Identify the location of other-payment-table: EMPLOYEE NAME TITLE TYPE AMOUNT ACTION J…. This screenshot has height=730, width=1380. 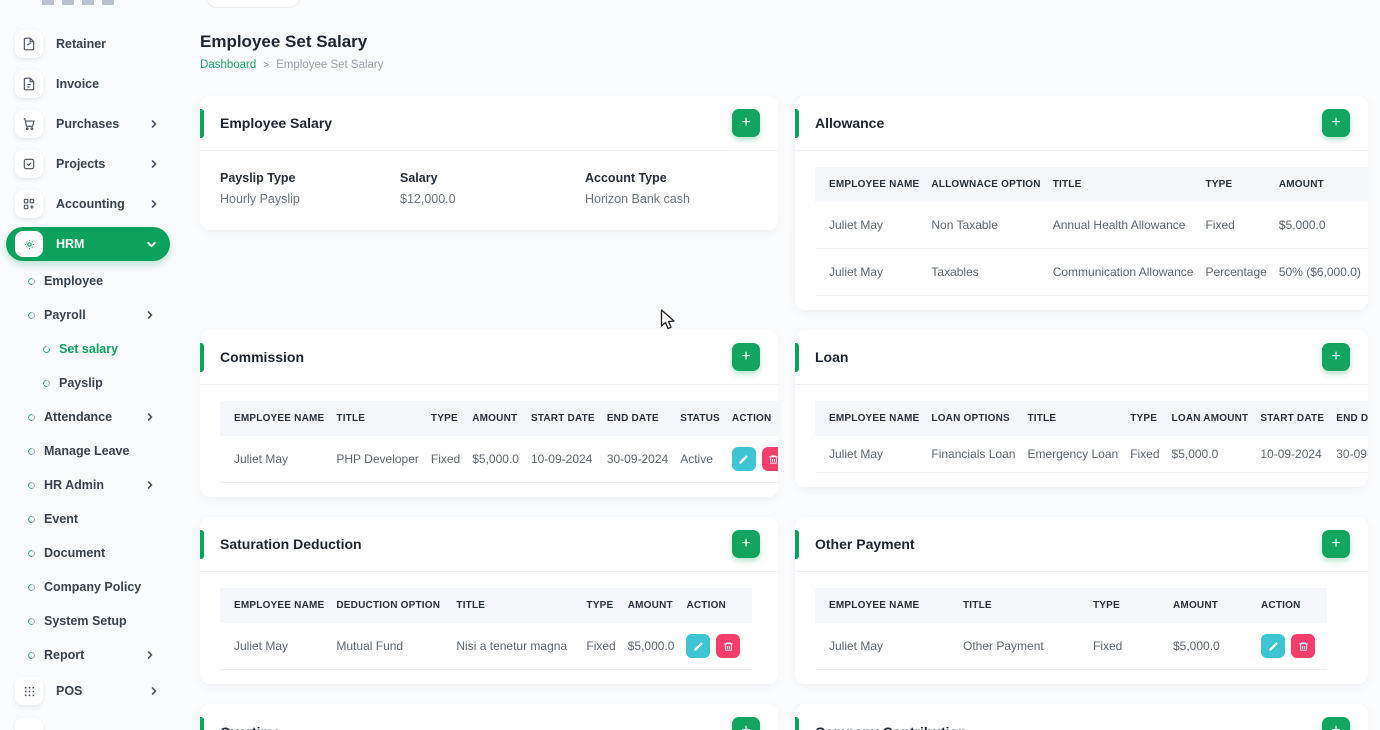
(1091, 629).